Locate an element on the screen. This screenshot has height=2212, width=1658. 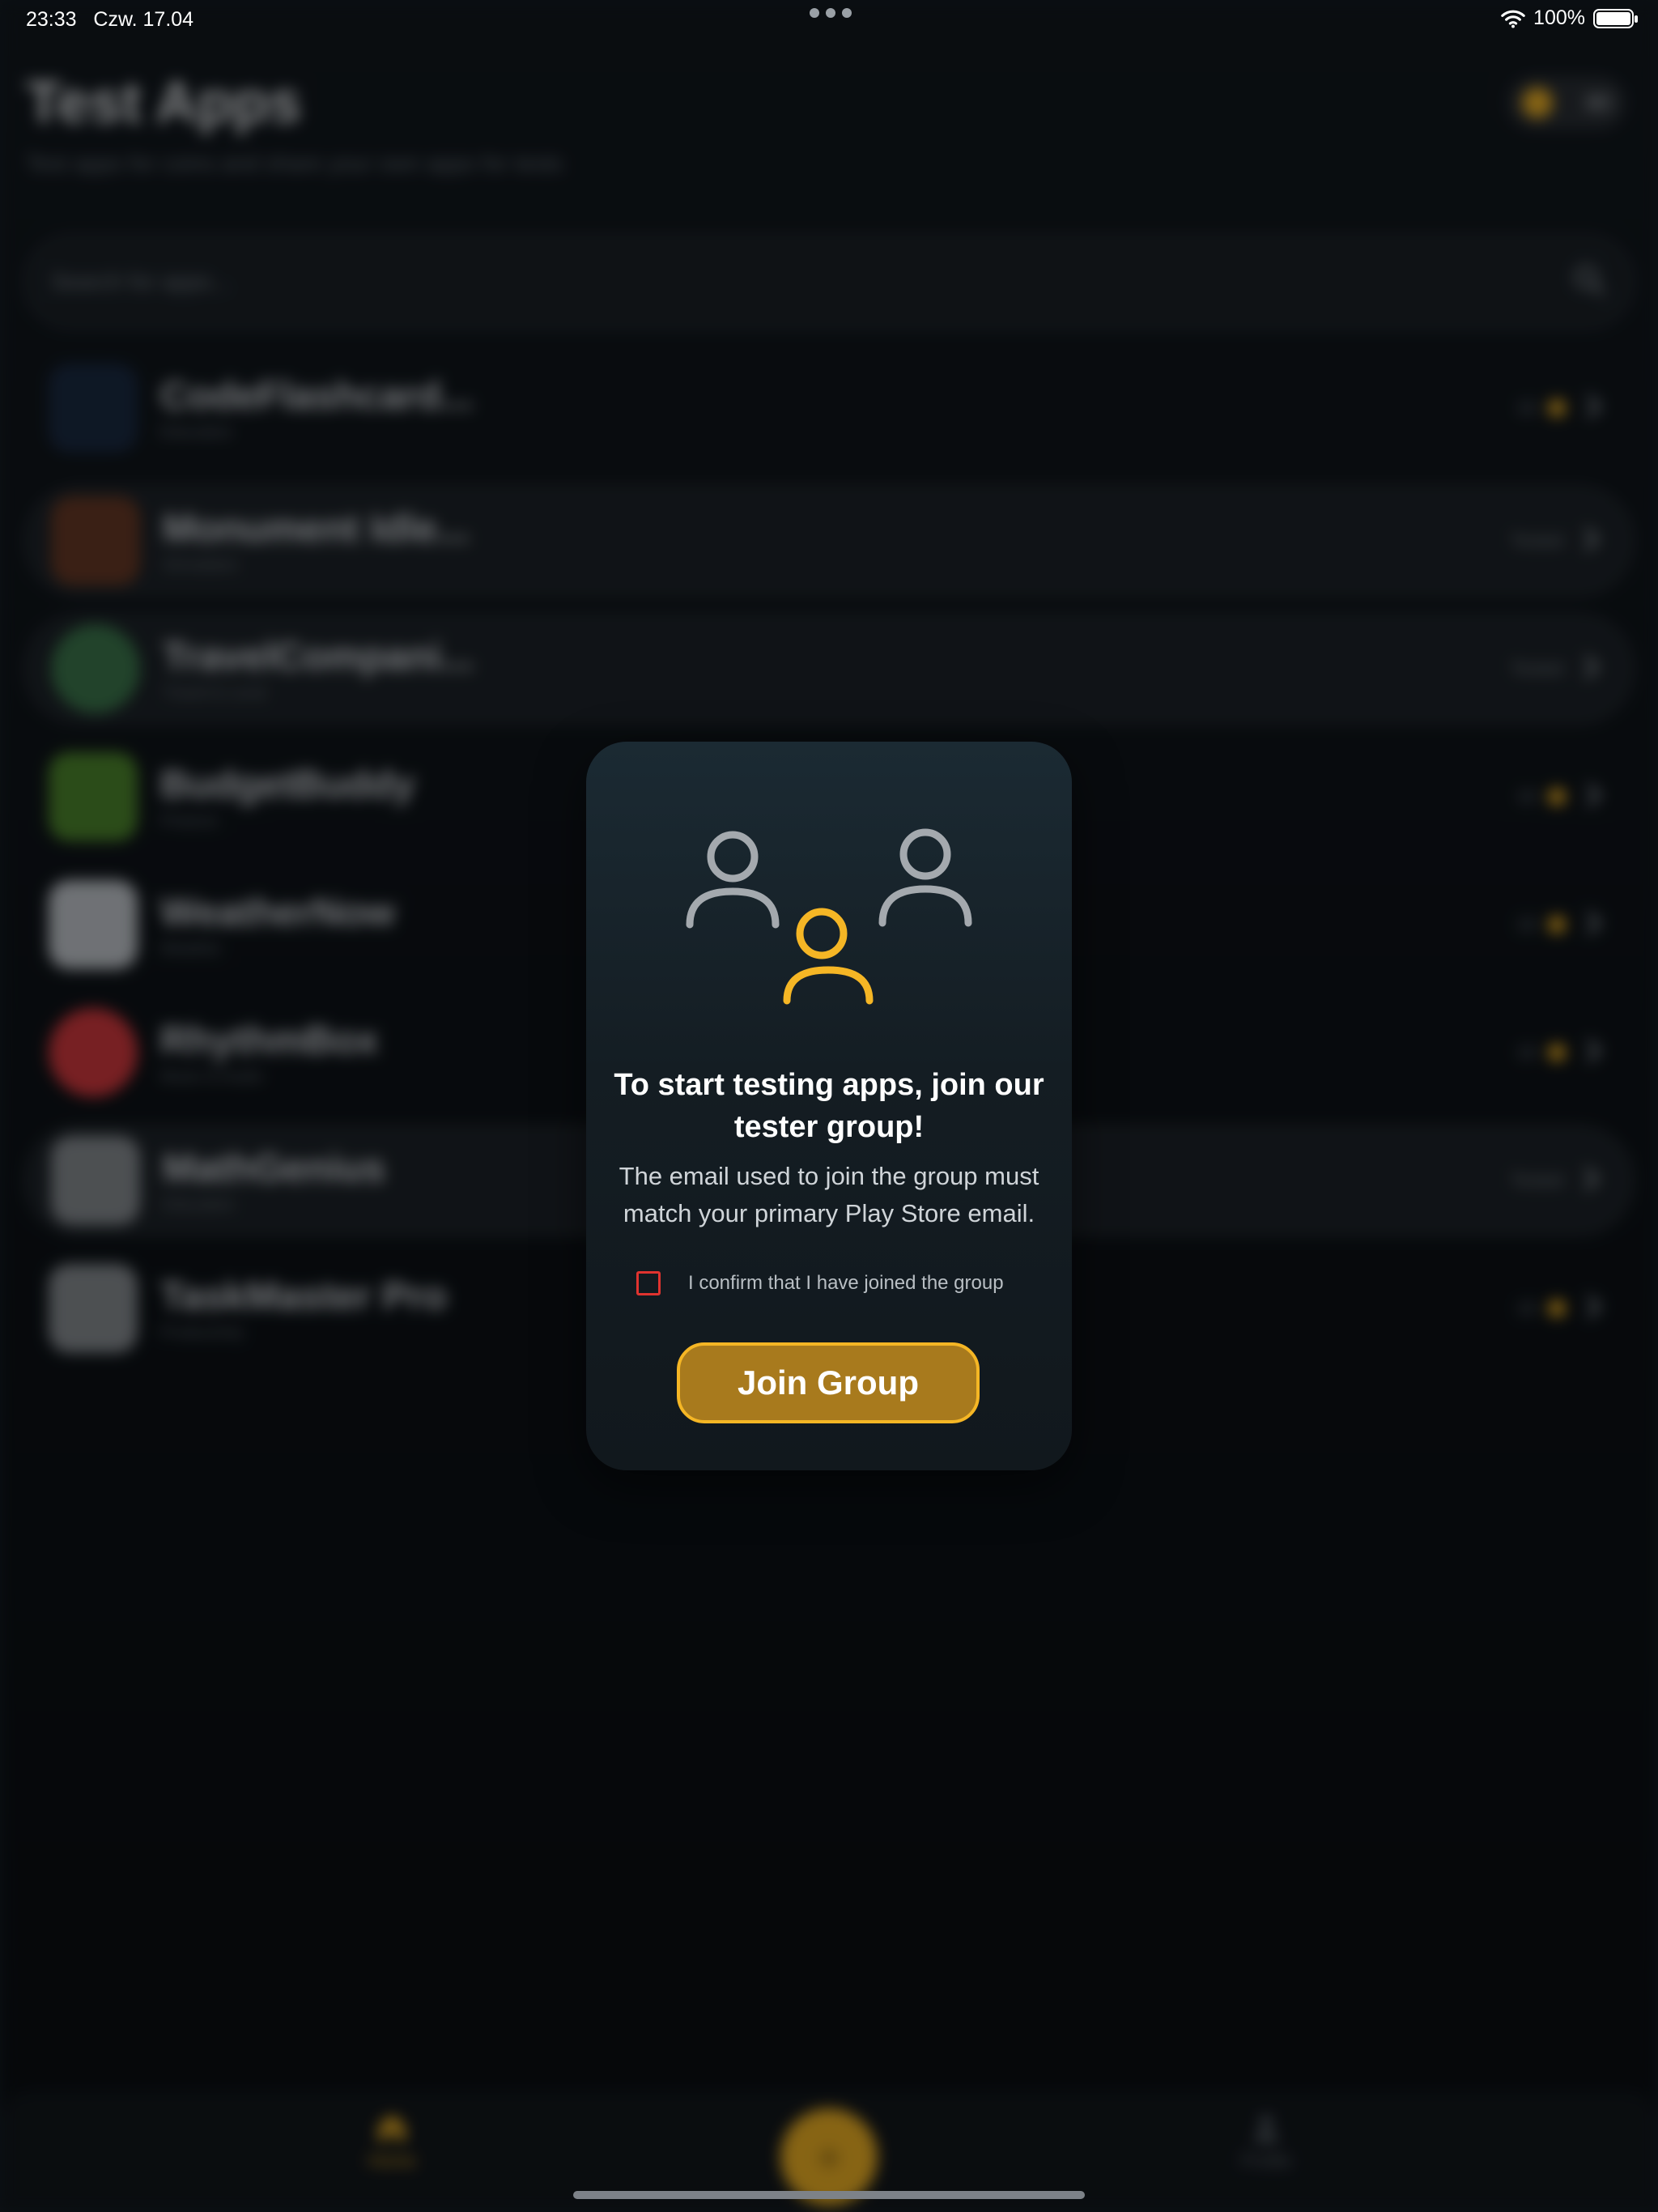
battery-icon is located at coordinates (1615, 18).